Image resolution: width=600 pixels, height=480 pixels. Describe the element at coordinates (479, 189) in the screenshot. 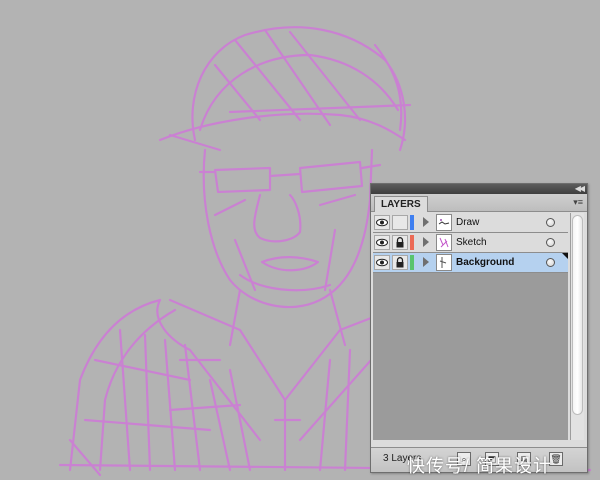

I see `panel-titlebar: ◀◀` at that location.